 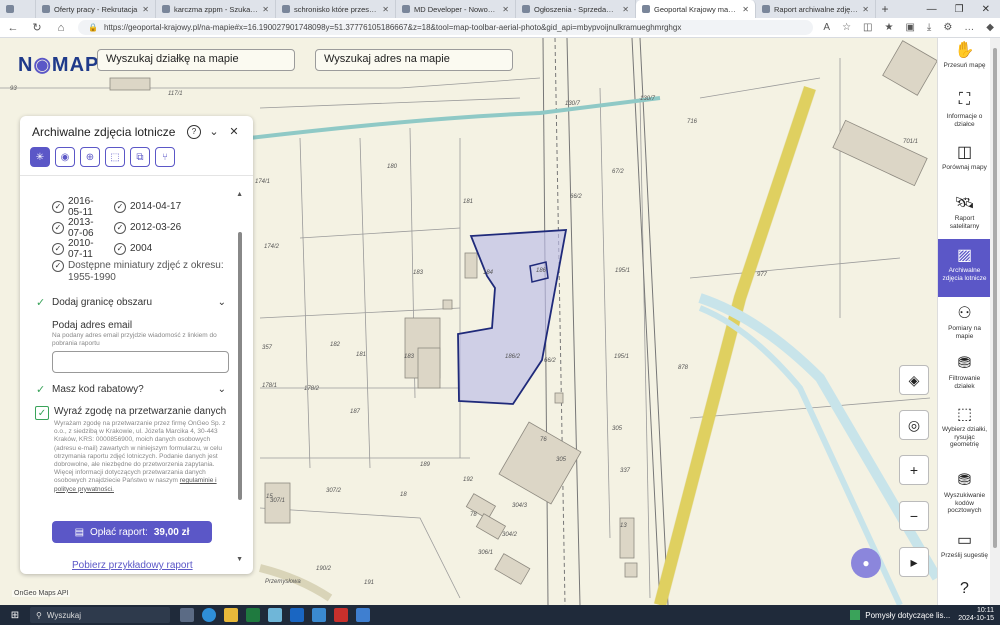 What do you see at coordinates (964, 114) in the screenshot?
I see `sidebar-item-parcel-info: ⛶ Informacje o działce` at bounding box center [964, 114].